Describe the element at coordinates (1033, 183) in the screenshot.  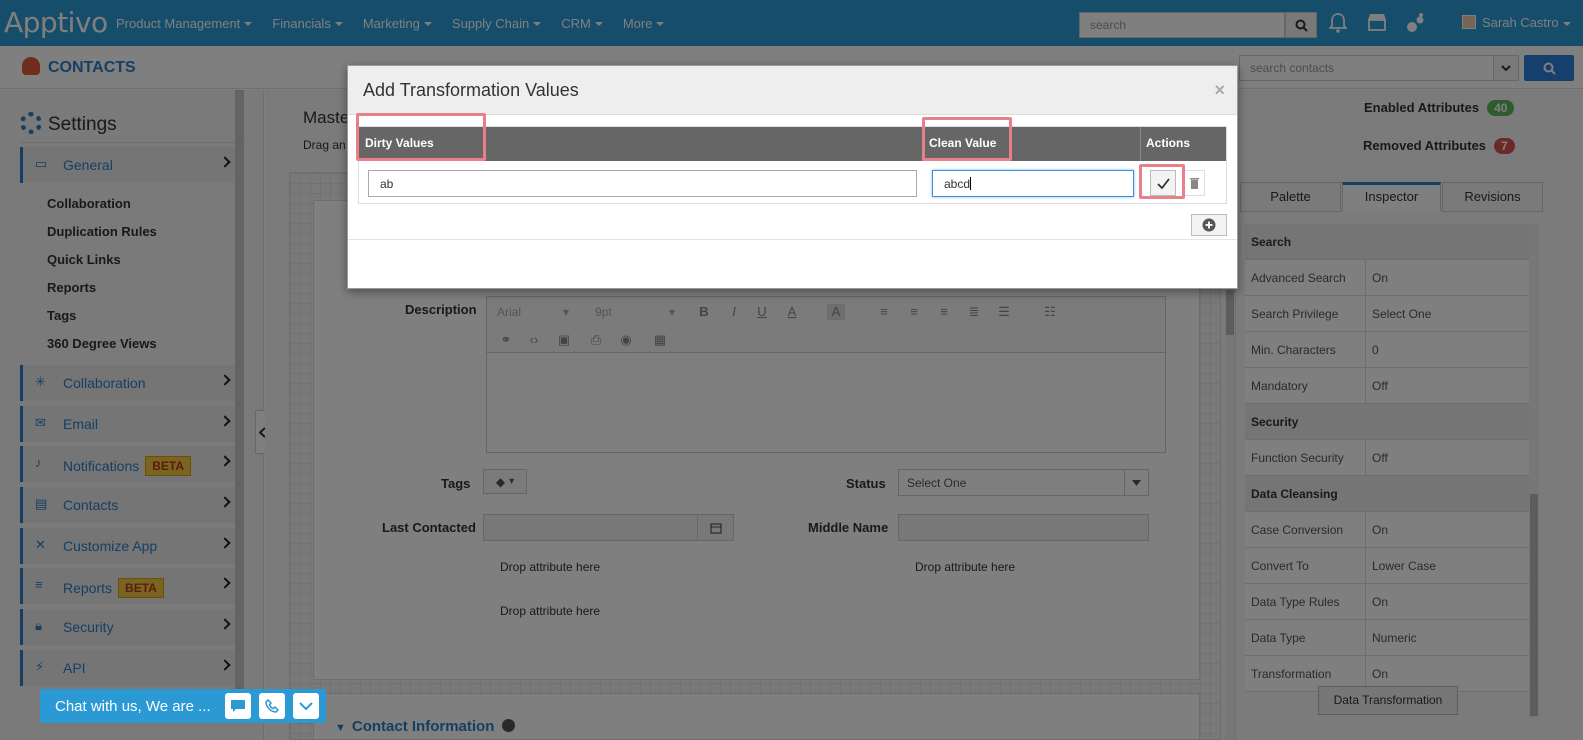
I see `clean-value-input: abcd` at that location.